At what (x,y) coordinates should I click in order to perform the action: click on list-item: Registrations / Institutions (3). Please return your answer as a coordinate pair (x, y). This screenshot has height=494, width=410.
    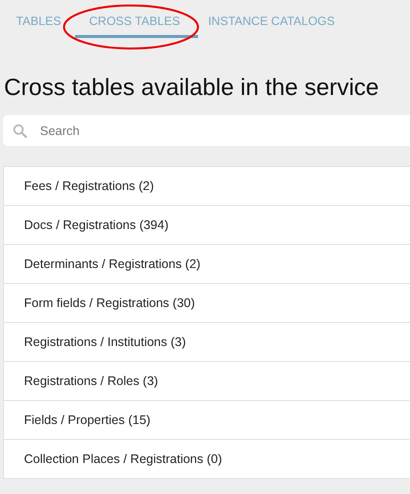
    Looking at the image, I should click on (207, 341).